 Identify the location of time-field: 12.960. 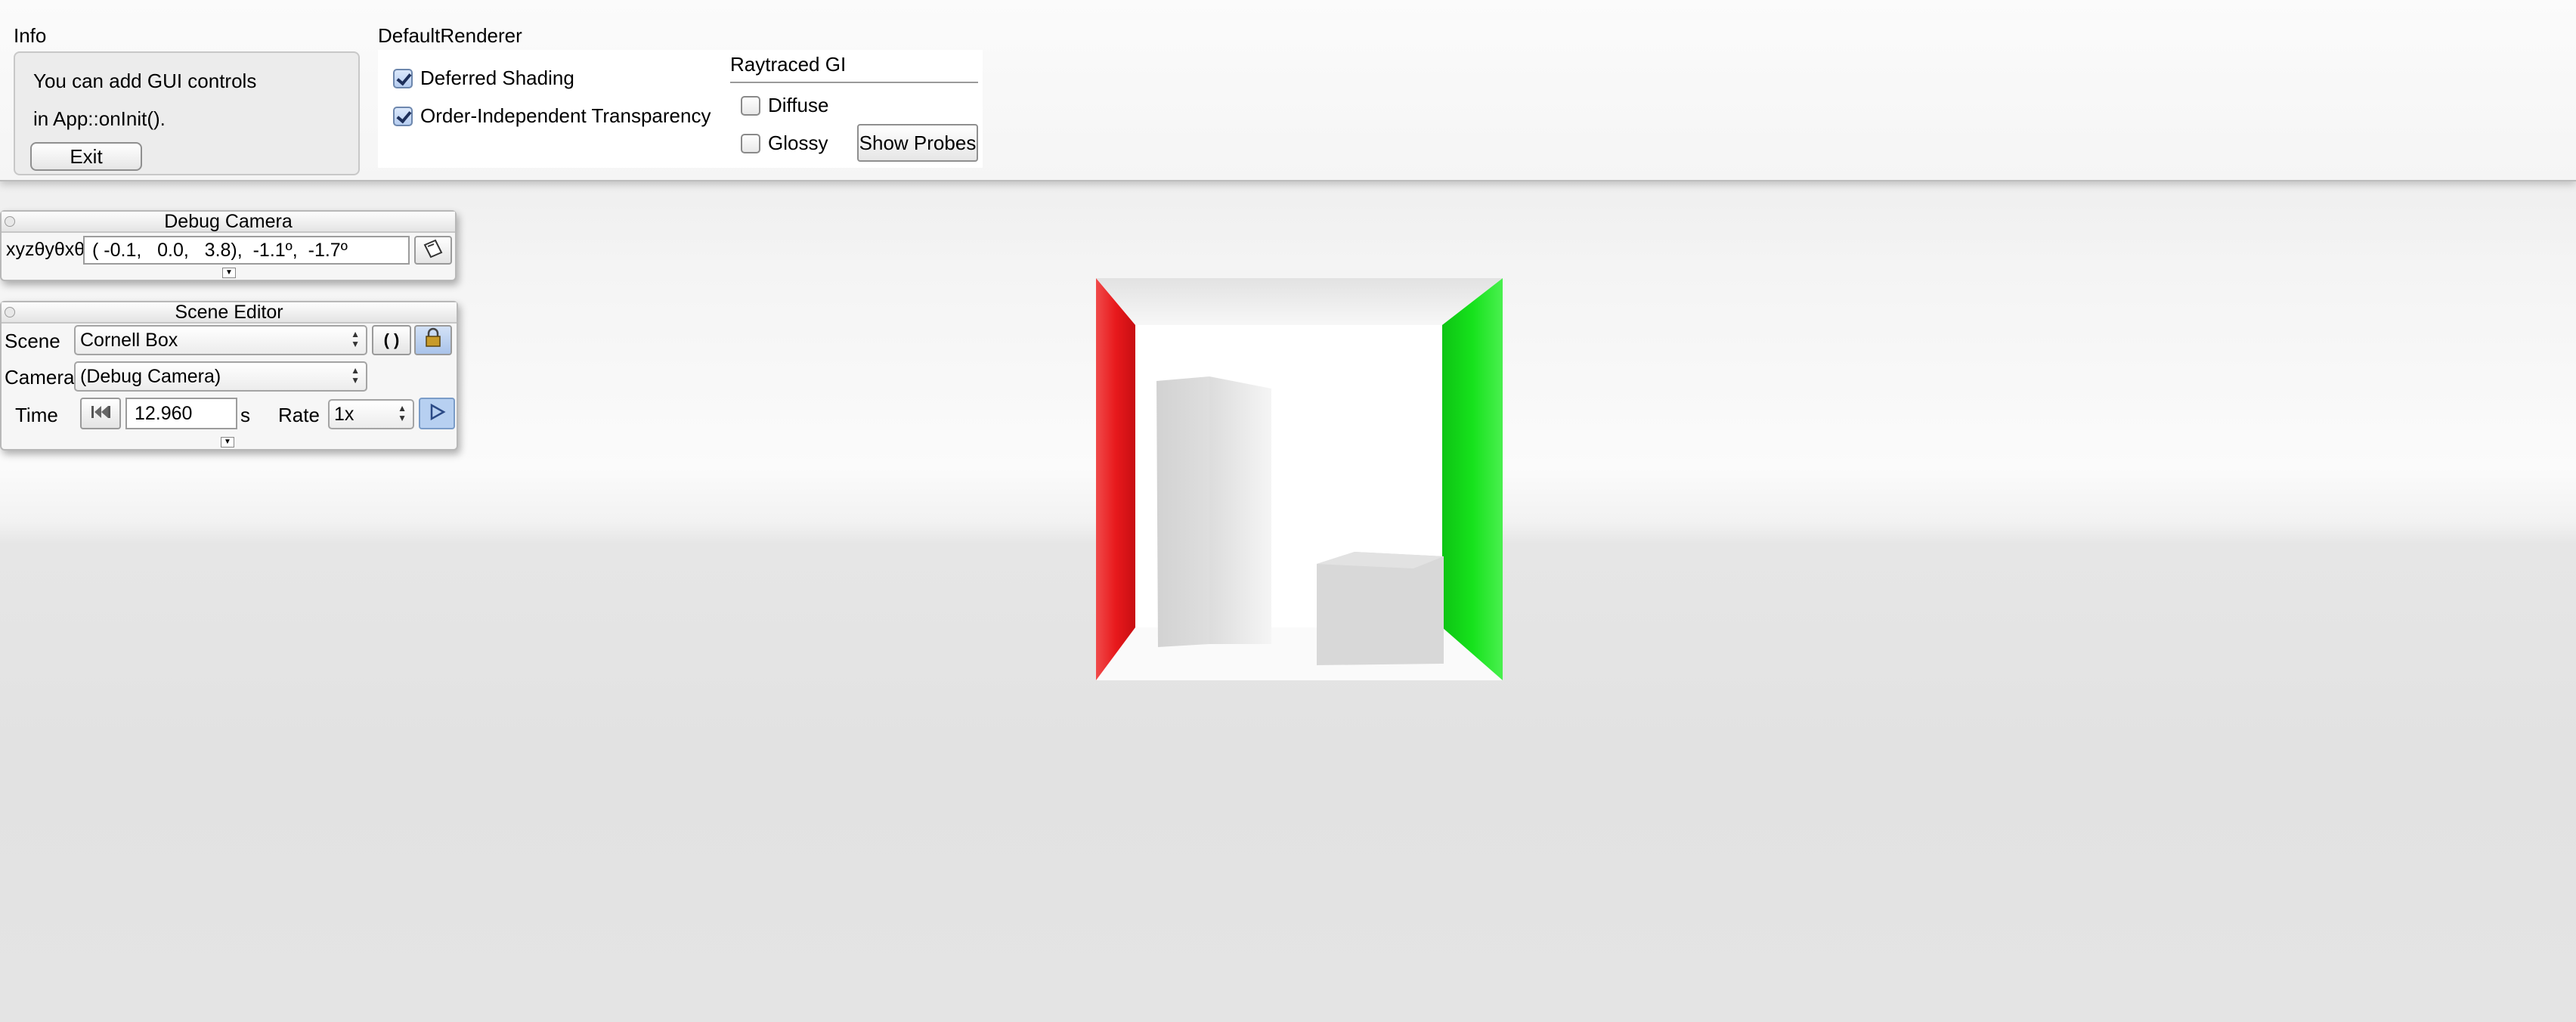
(181, 413).